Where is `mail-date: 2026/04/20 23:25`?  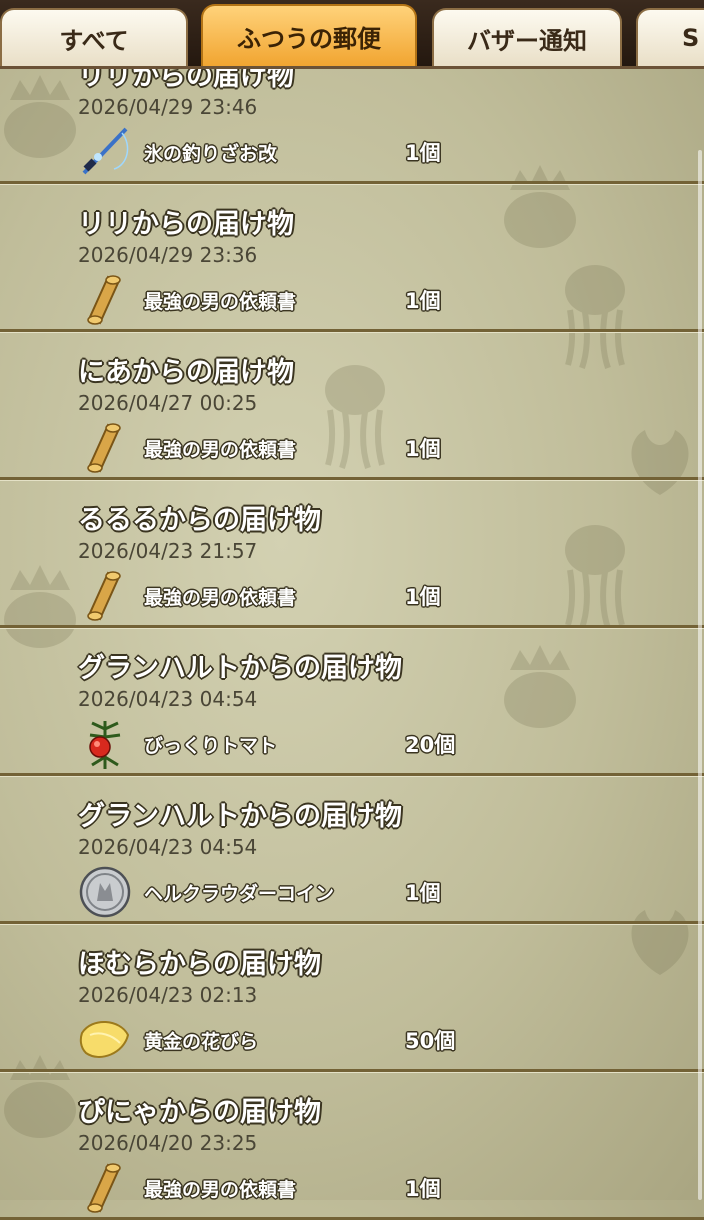
mail-date: 2026/04/20 23:25 is located at coordinates (168, 1143).